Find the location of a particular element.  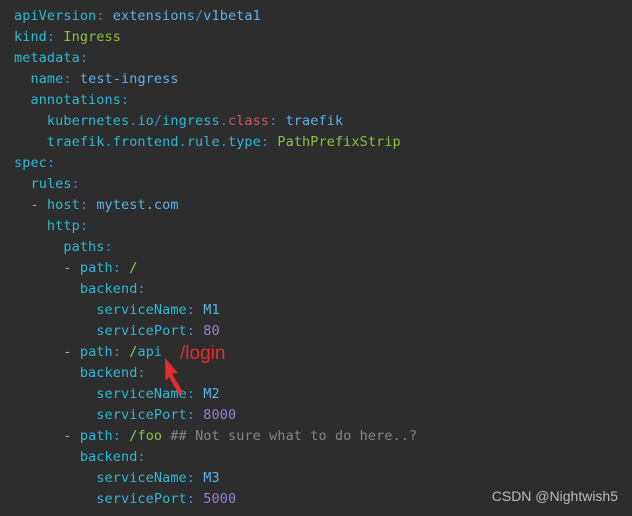

token-key: name is located at coordinates (47, 79).